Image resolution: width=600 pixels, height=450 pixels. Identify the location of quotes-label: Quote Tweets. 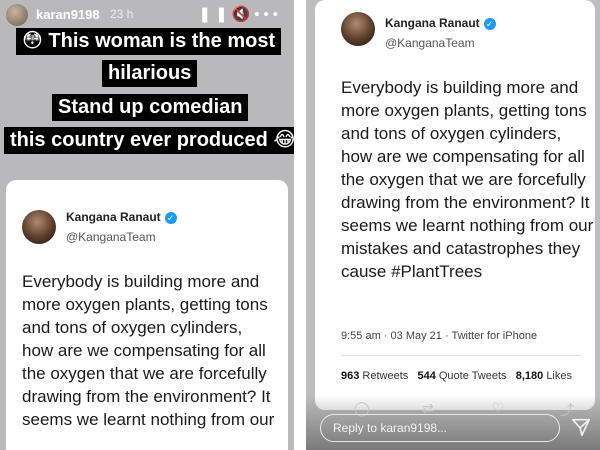
(473, 376).